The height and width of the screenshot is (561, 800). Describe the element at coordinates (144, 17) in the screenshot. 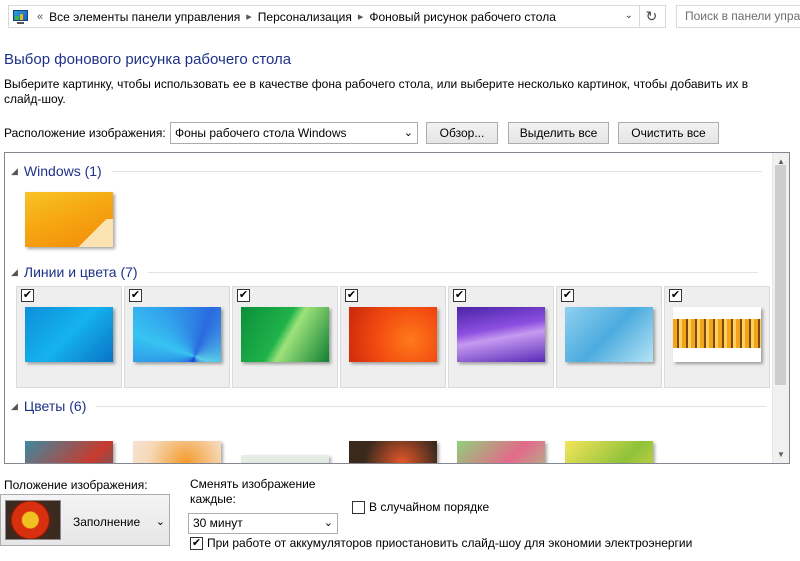

I see `crumb-all-items: Все элементы панели управления` at that location.